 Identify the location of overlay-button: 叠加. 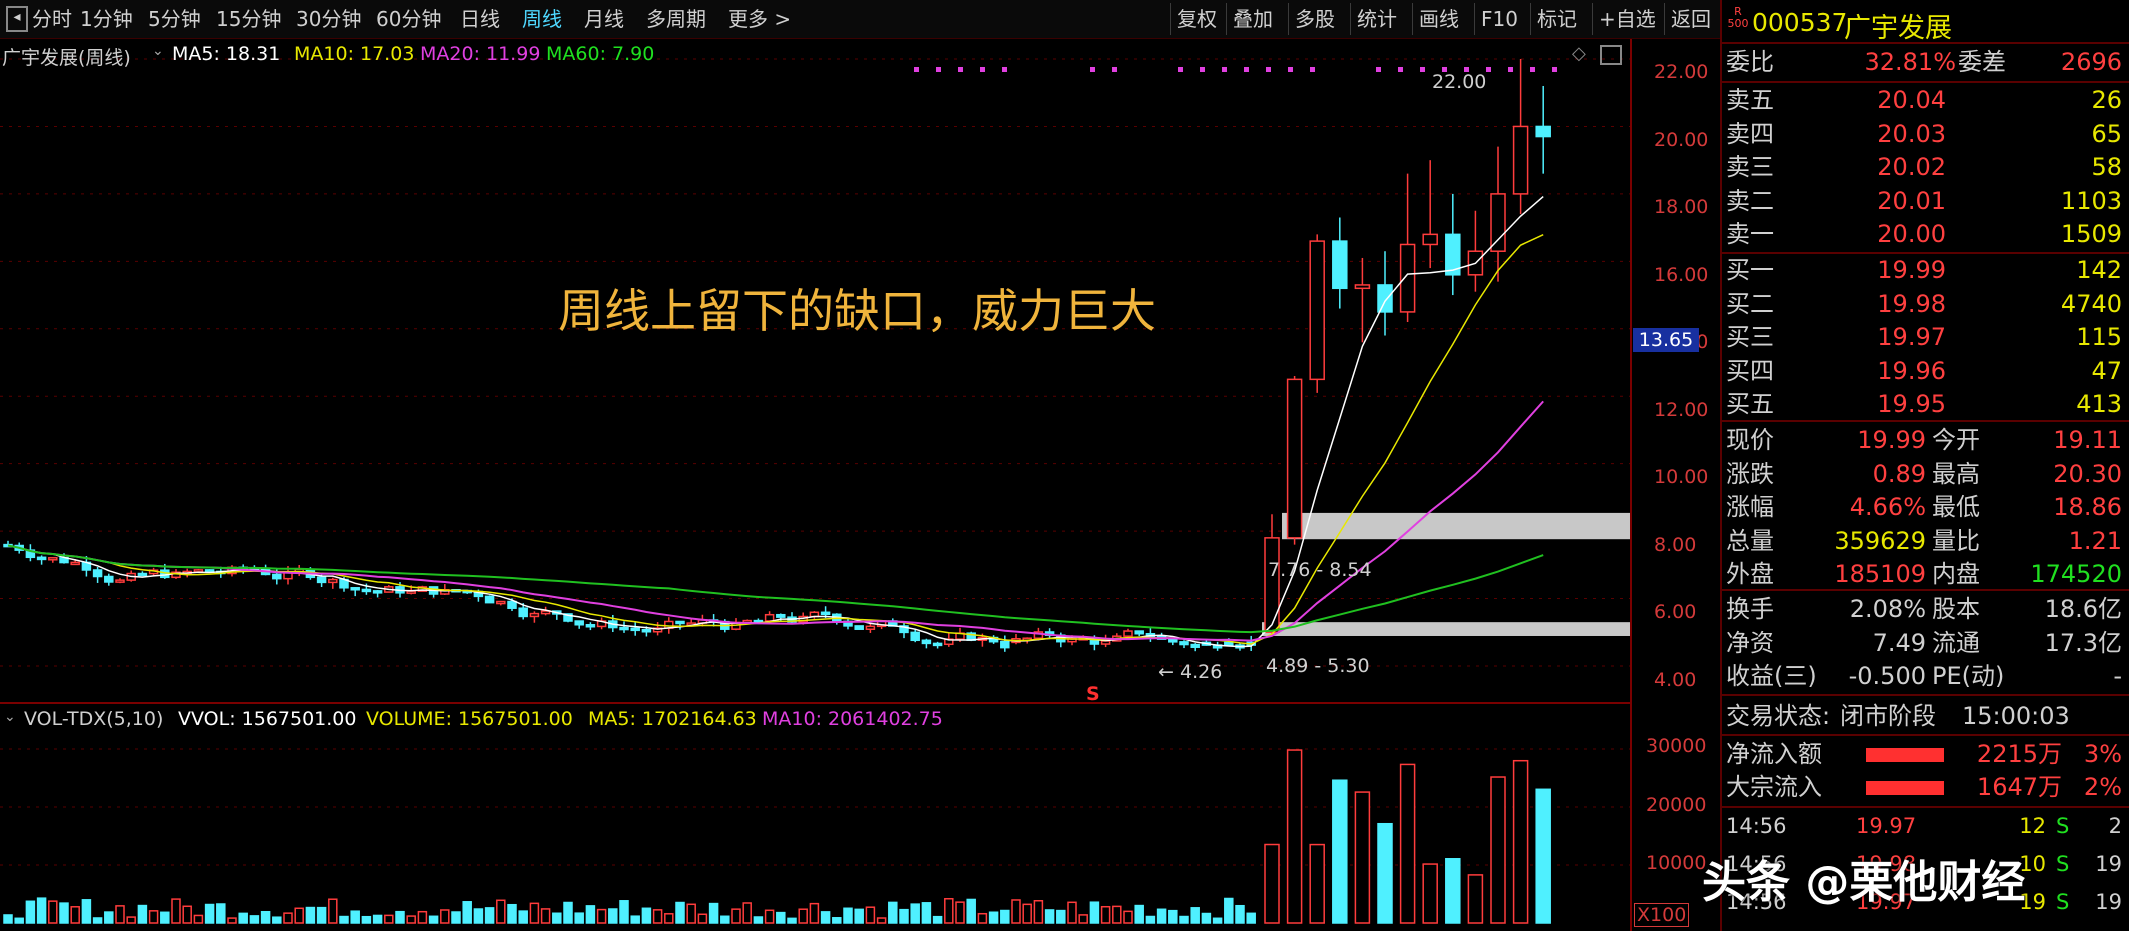
(1252, 19).